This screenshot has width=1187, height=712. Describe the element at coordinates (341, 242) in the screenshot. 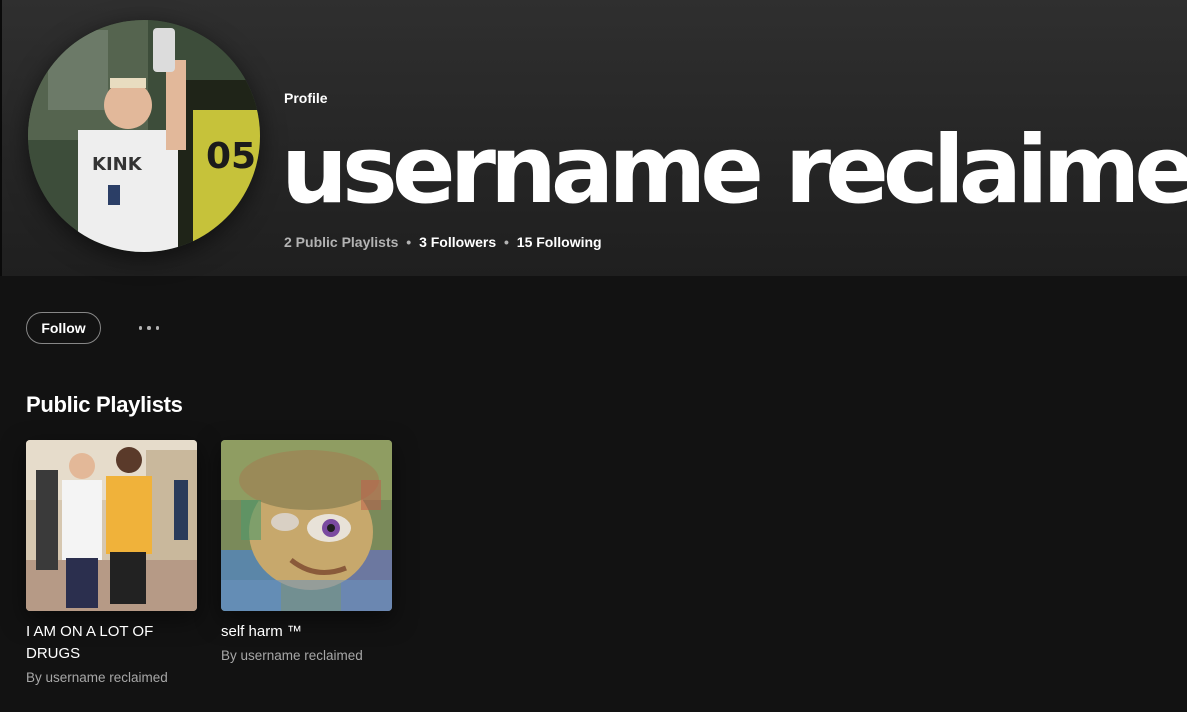

I see `public-playlists-count: 2 Public Playlists` at that location.